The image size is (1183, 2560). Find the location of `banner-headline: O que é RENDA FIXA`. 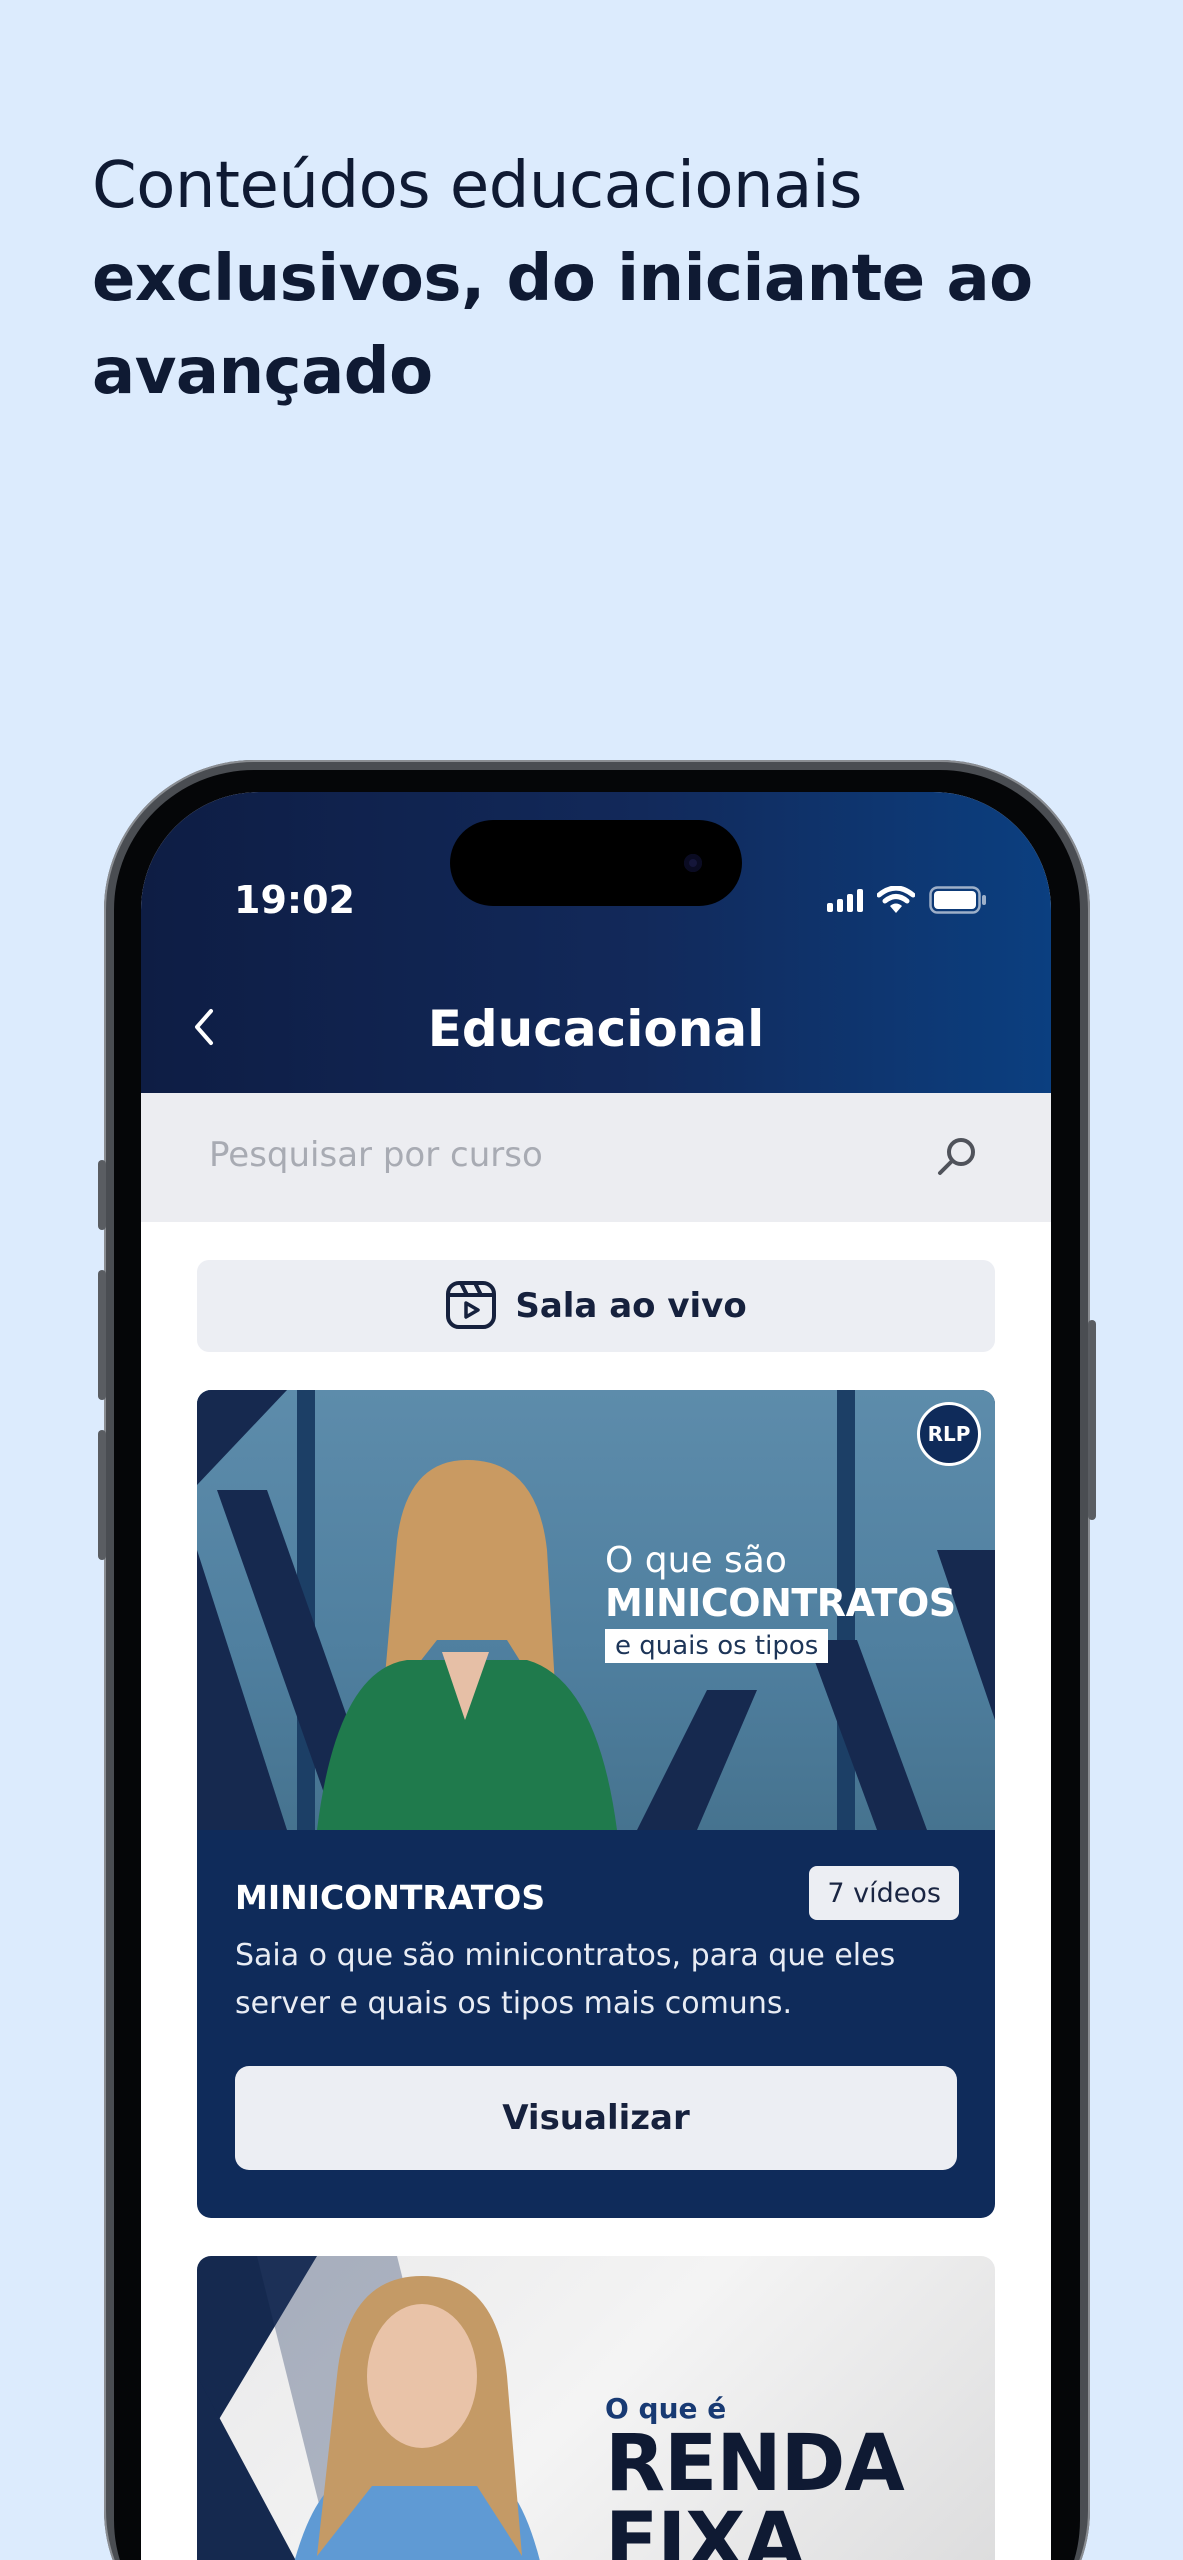

banner-headline: O que é RENDA FIXA is located at coordinates (755, 2476).